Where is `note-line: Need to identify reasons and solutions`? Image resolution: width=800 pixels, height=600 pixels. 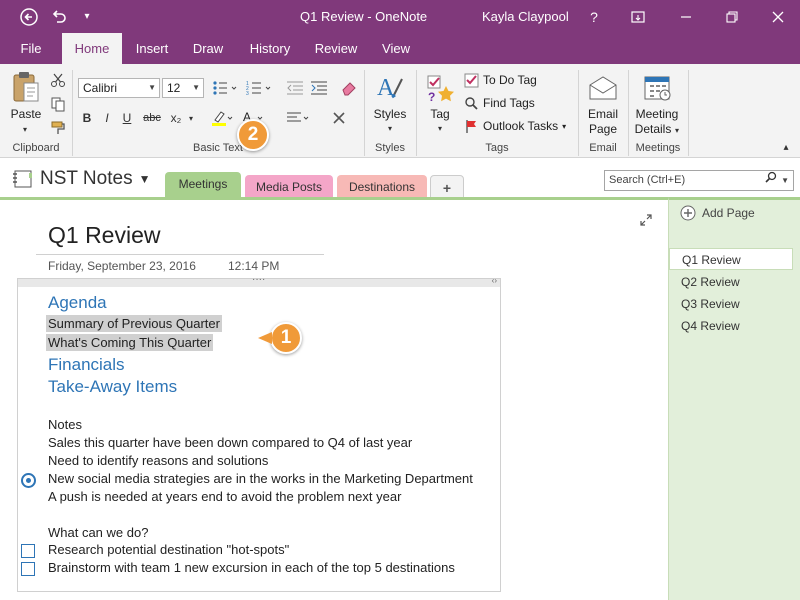
note-line: Need to identify reasons and solutions is located at coordinates (158, 460).